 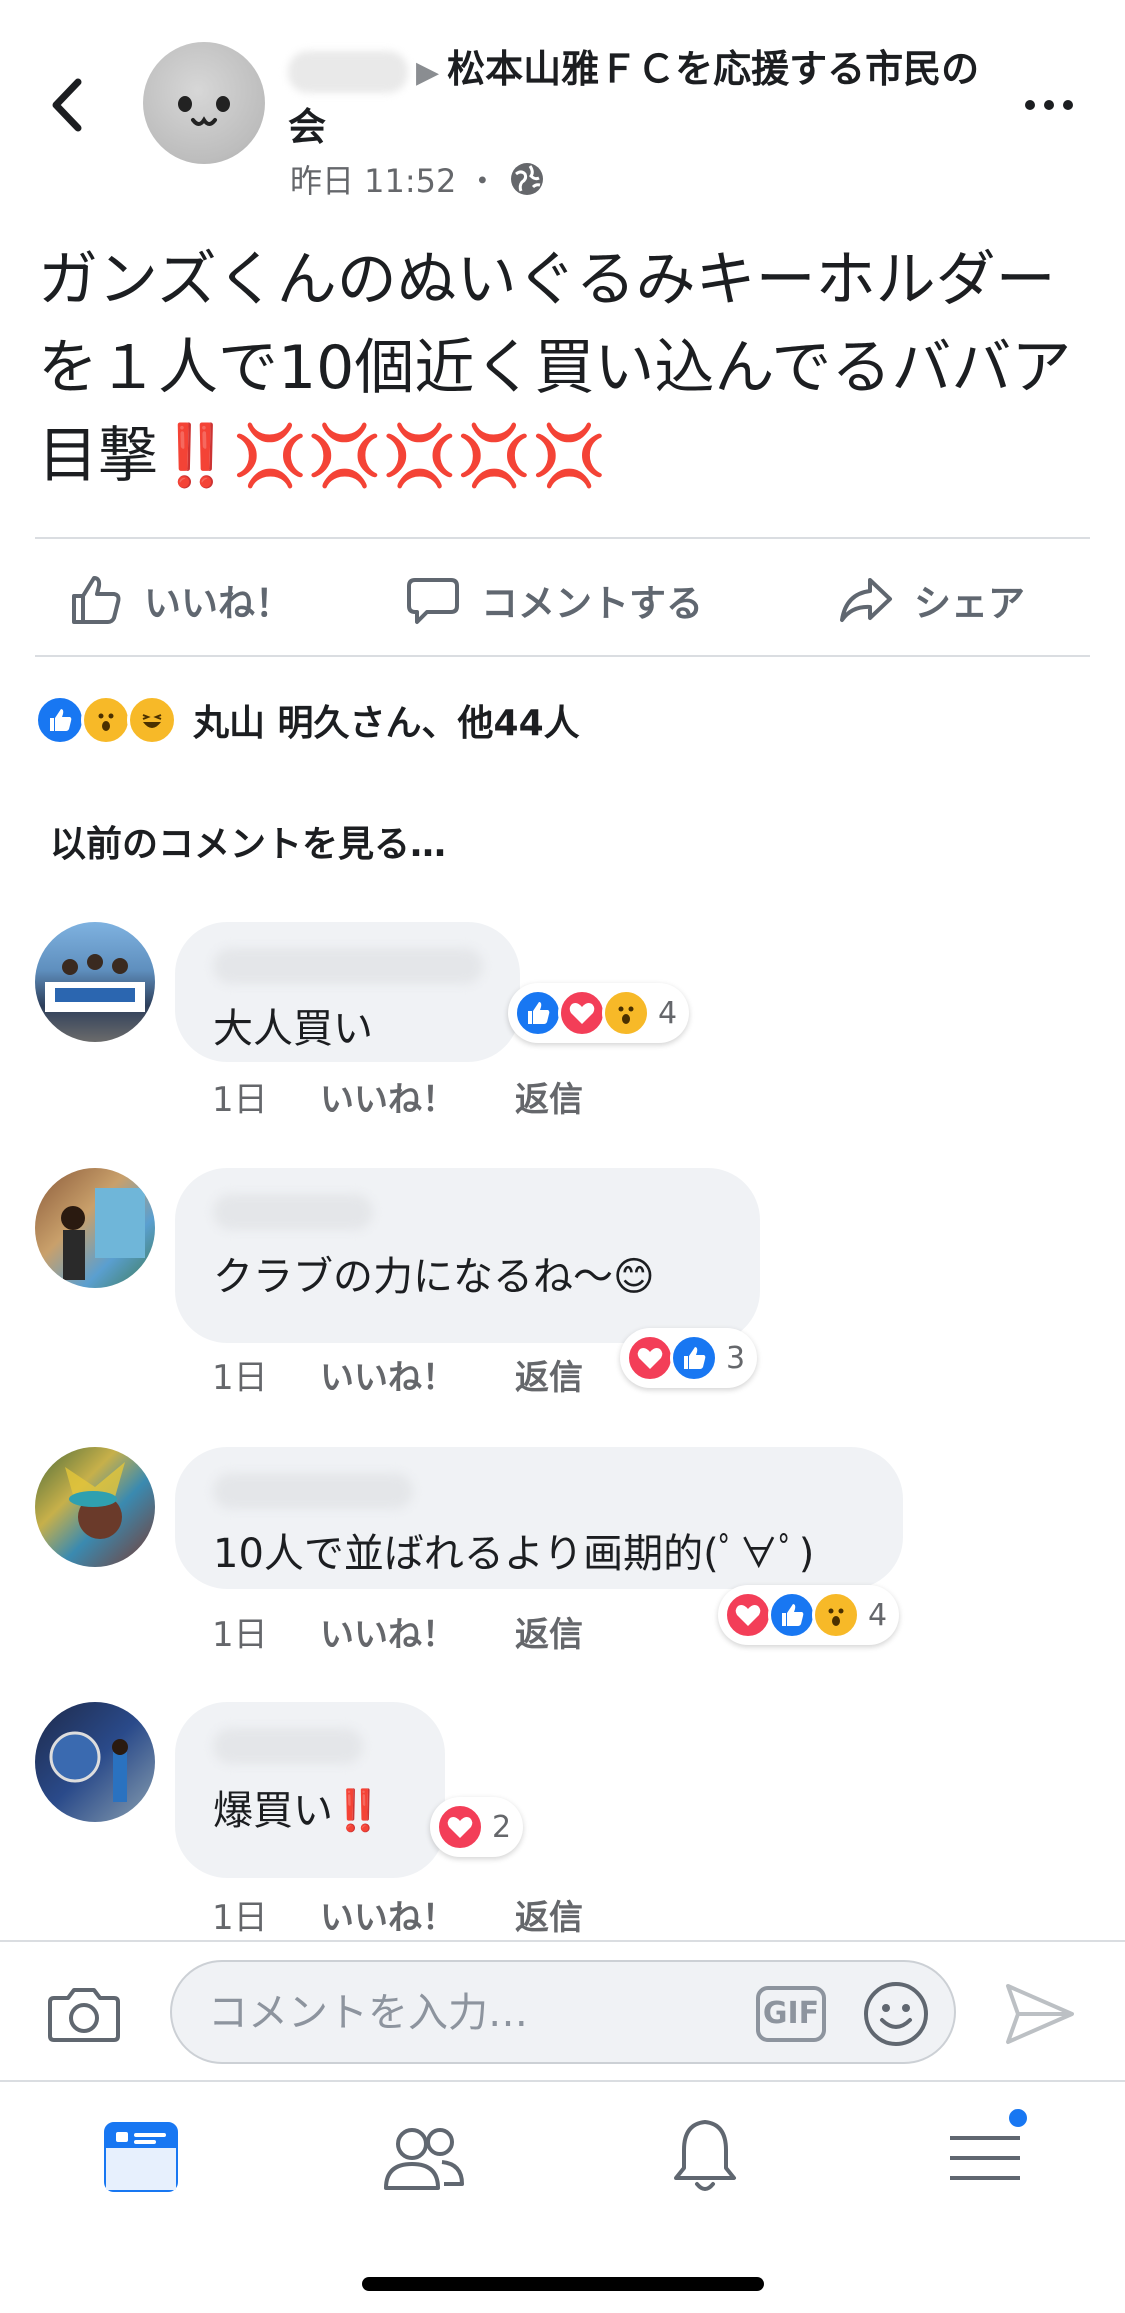 What do you see at coordinates (1018, 2118) in the screenshot?
I see `menu-notification-dot` at bounding box center [1018, 2118].